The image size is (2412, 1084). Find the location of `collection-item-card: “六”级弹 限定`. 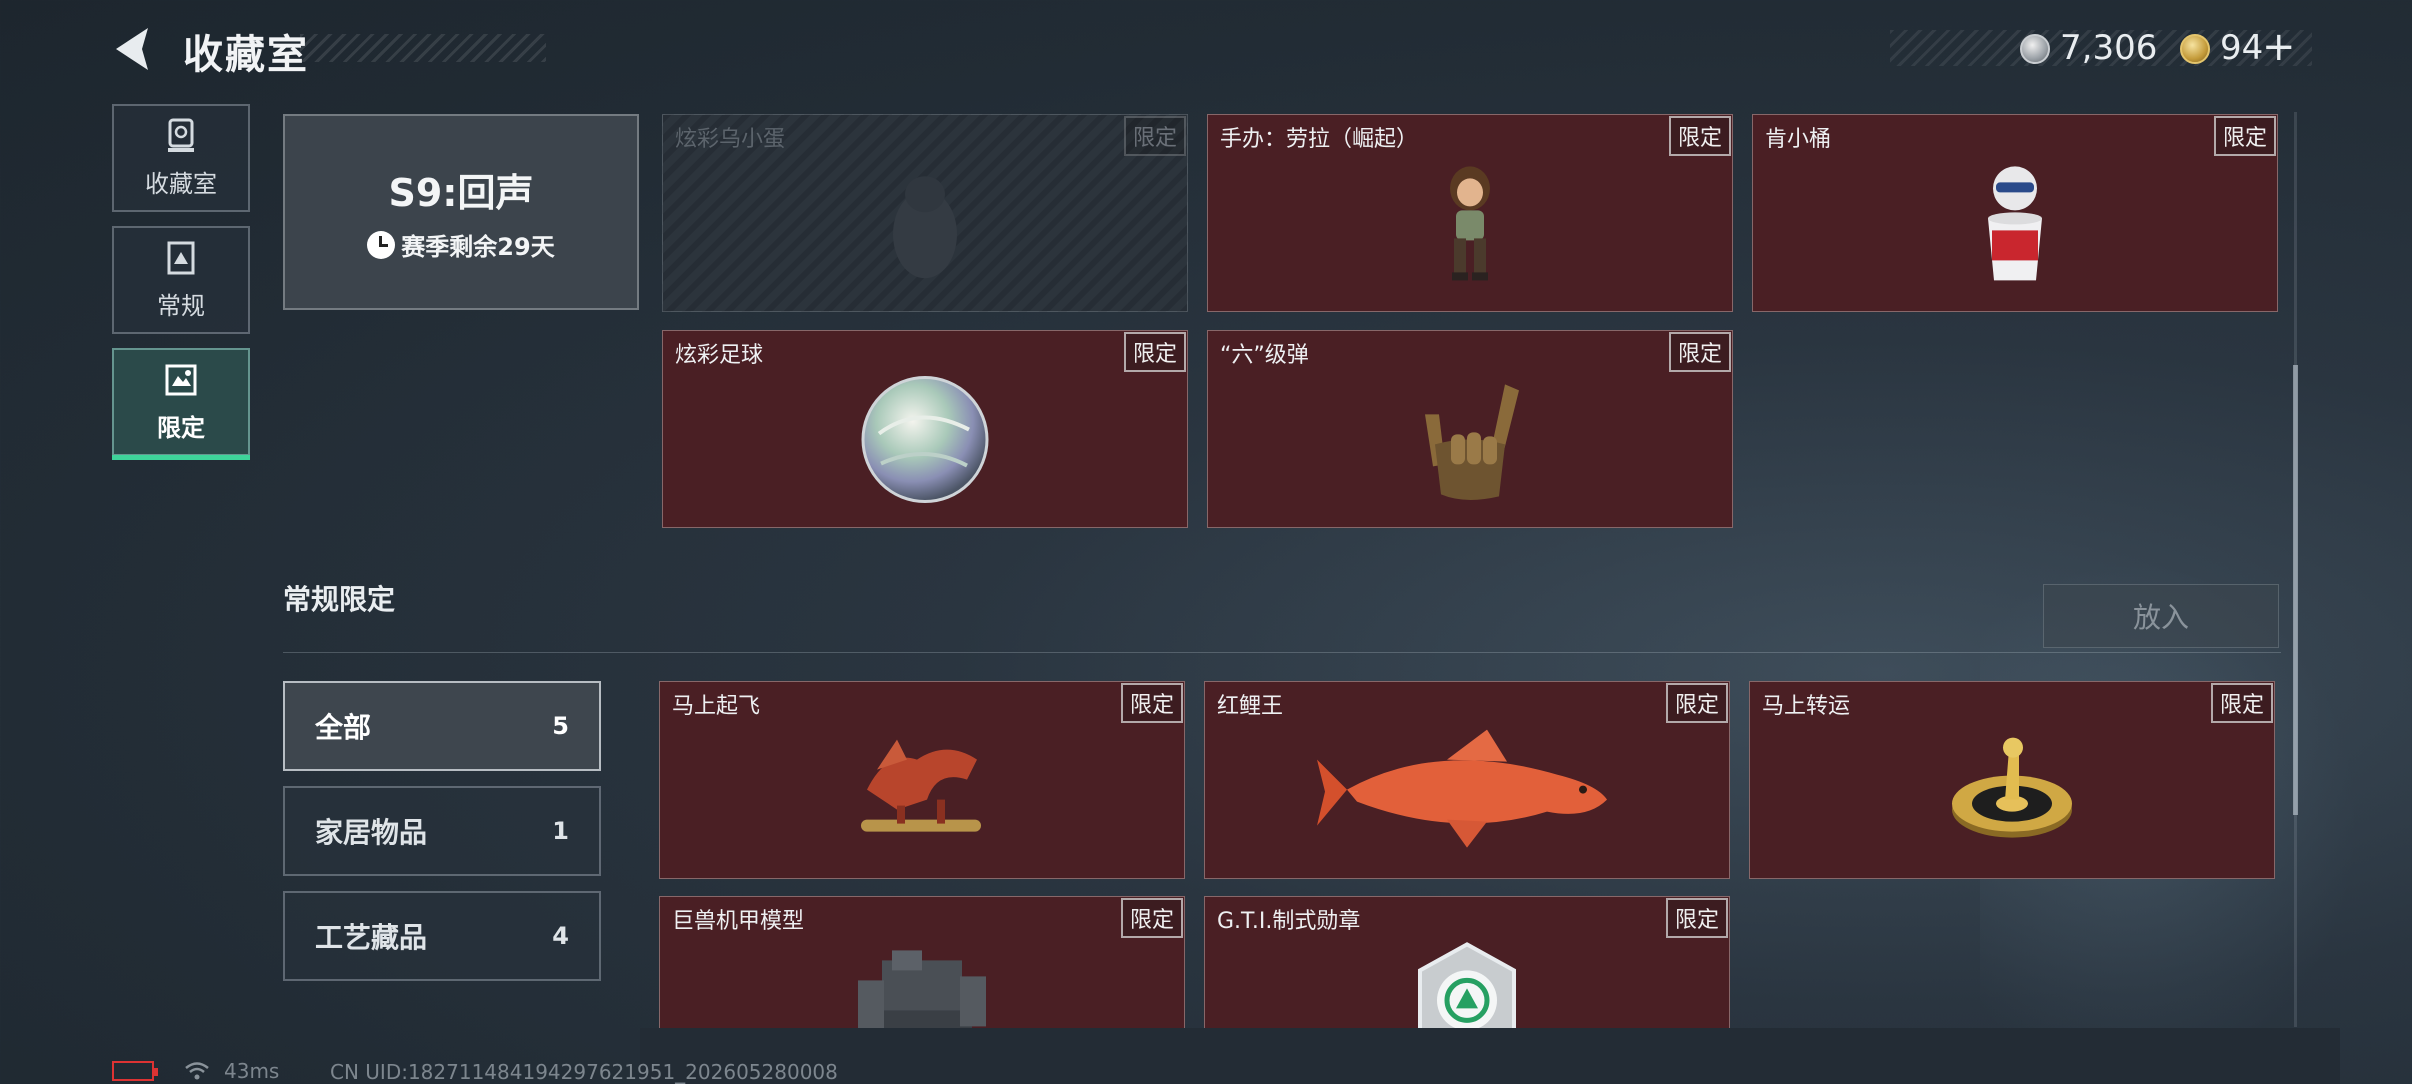

collection-item-card: “六”级弹 限定 is located at coordinates (1470, 429).